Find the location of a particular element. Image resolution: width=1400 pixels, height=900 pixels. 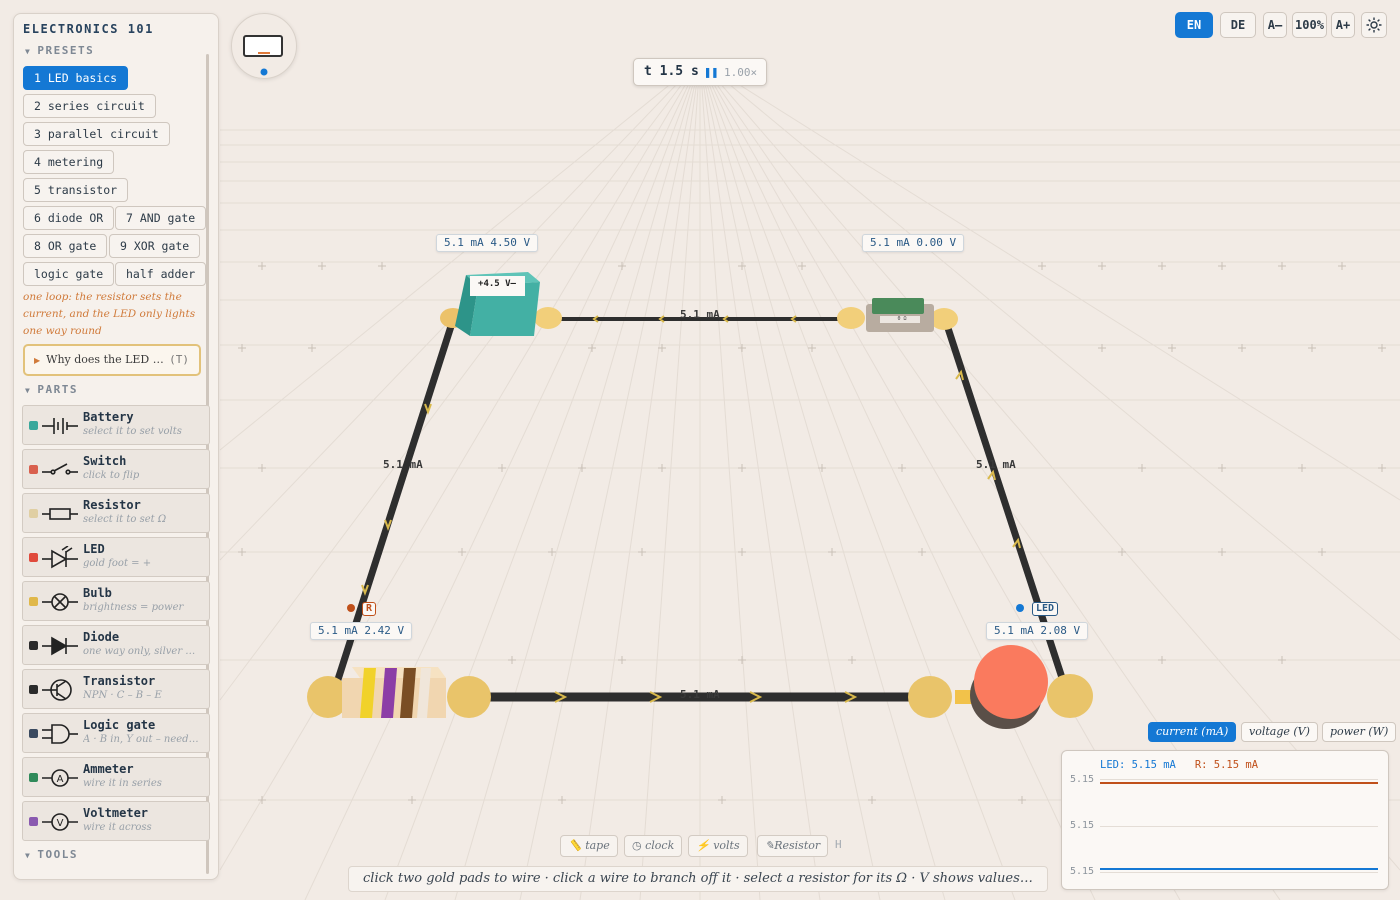

play-icon: ▶ is located at coordinates (37, 360).